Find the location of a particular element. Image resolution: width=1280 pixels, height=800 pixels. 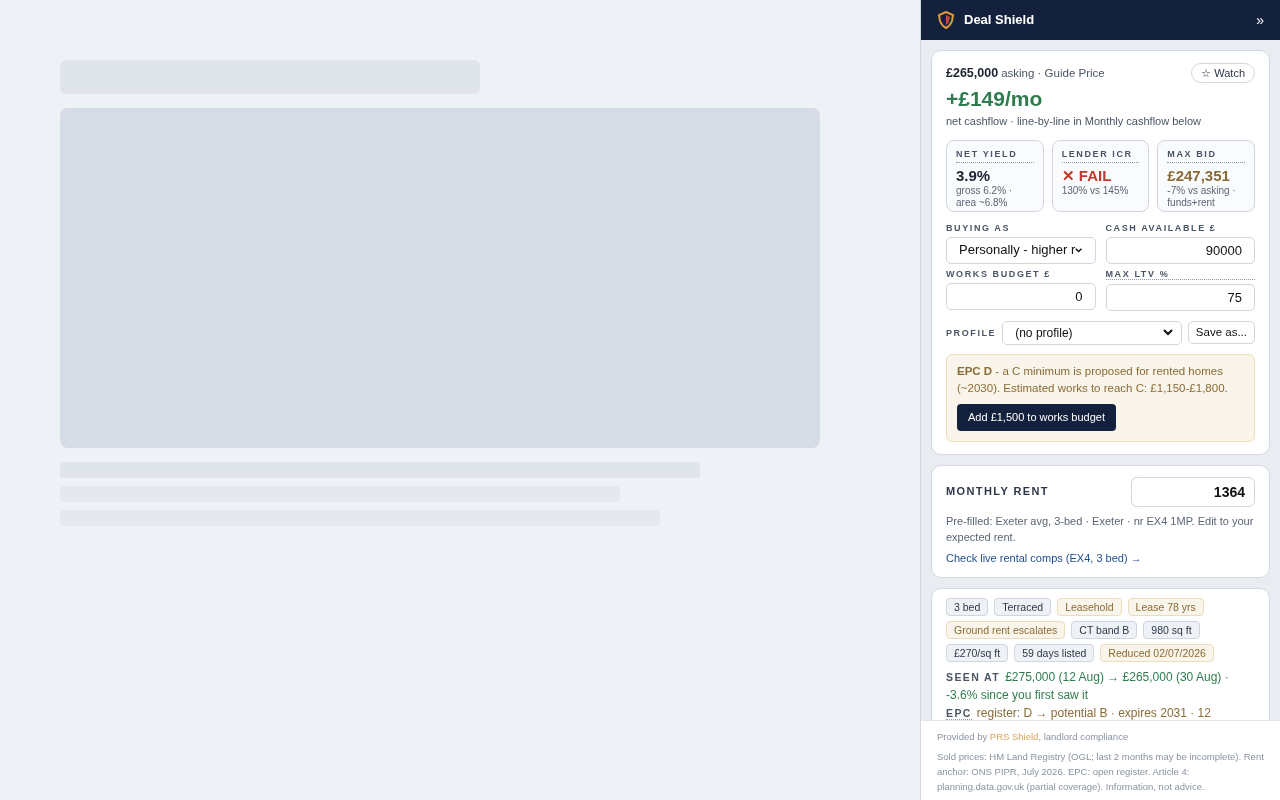

tag: Terraced is located at coordinates (1023, 607).